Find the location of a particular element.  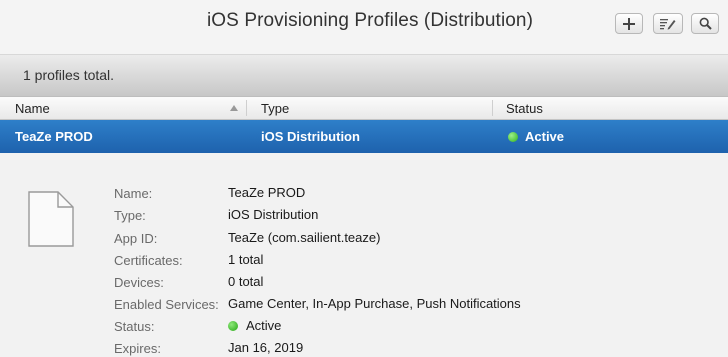

search-icon is located at coordinates (705, 23).